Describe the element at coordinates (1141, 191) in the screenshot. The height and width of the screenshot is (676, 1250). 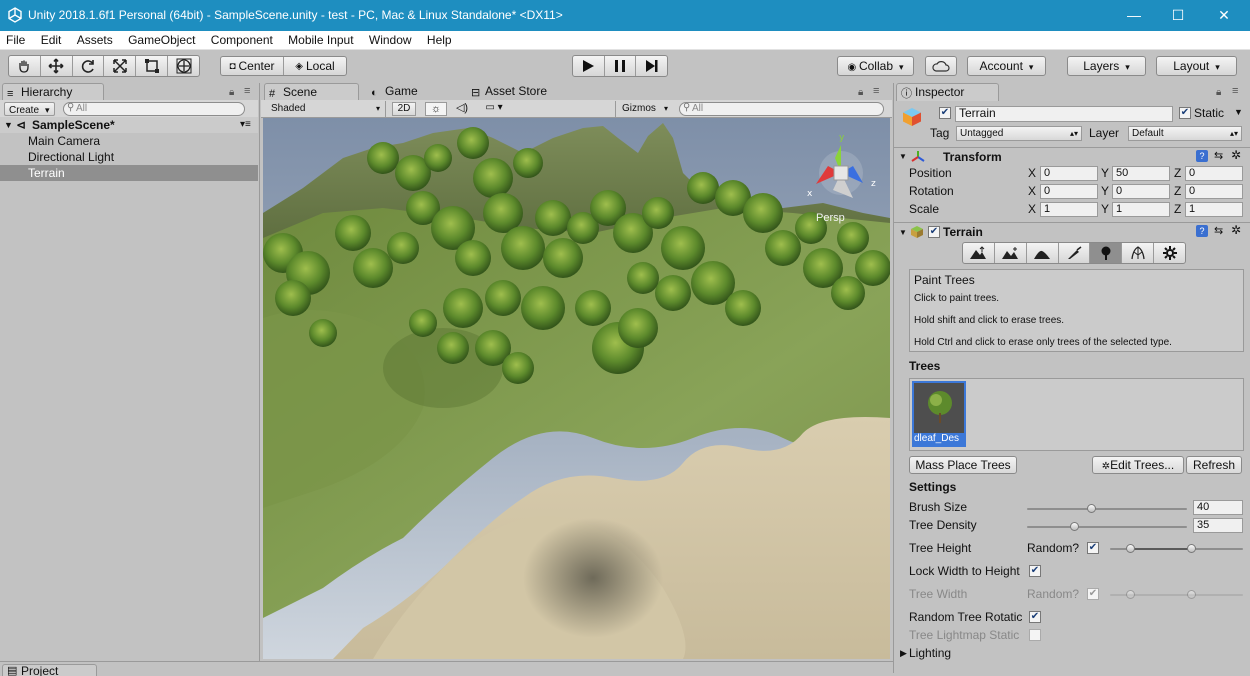
I see `rotation-y-field: 0` at that location.